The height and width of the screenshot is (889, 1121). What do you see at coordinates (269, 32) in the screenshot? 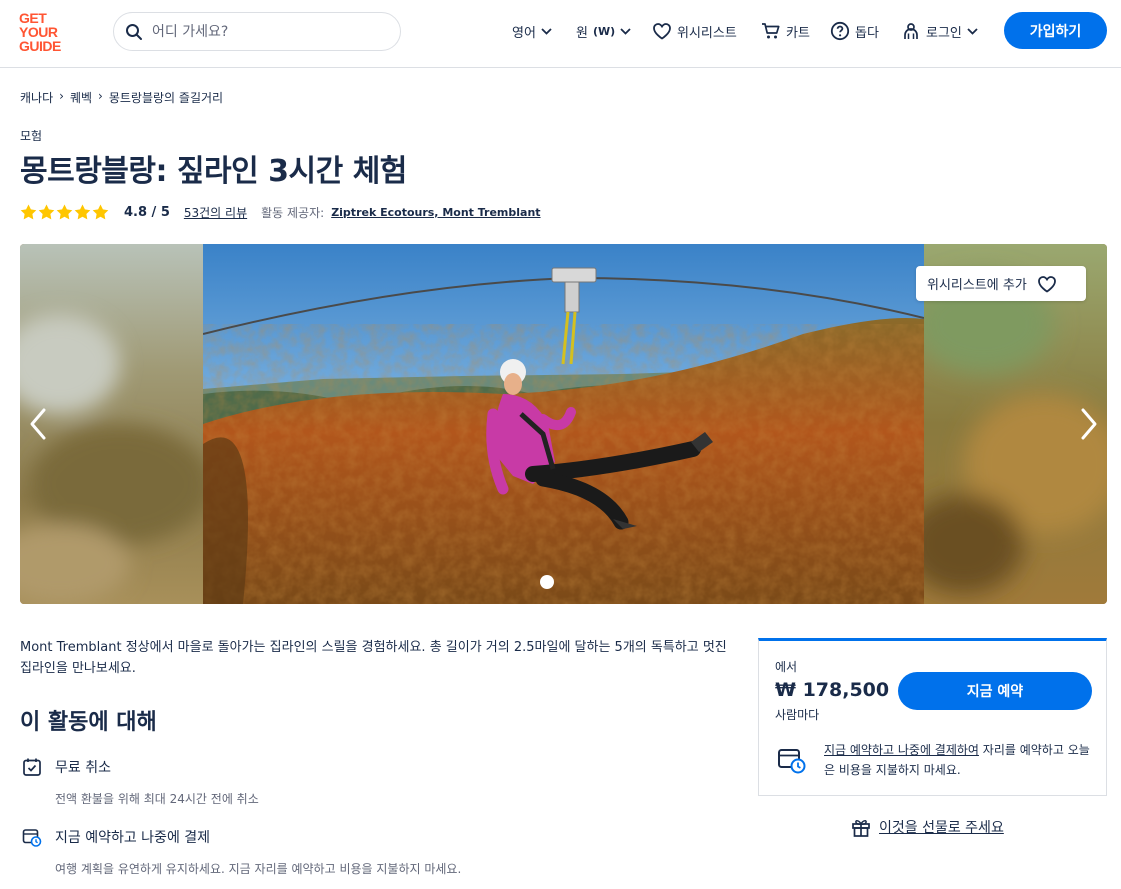
I see `search-input` at bounding box center [269, 32].